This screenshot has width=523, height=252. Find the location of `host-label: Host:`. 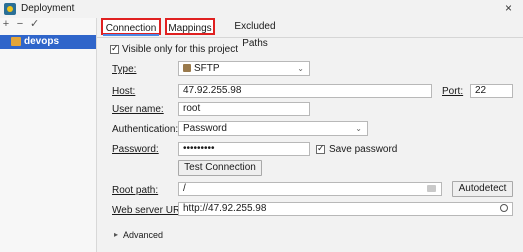

host-label: Host: is located at coordinates (124, 91).